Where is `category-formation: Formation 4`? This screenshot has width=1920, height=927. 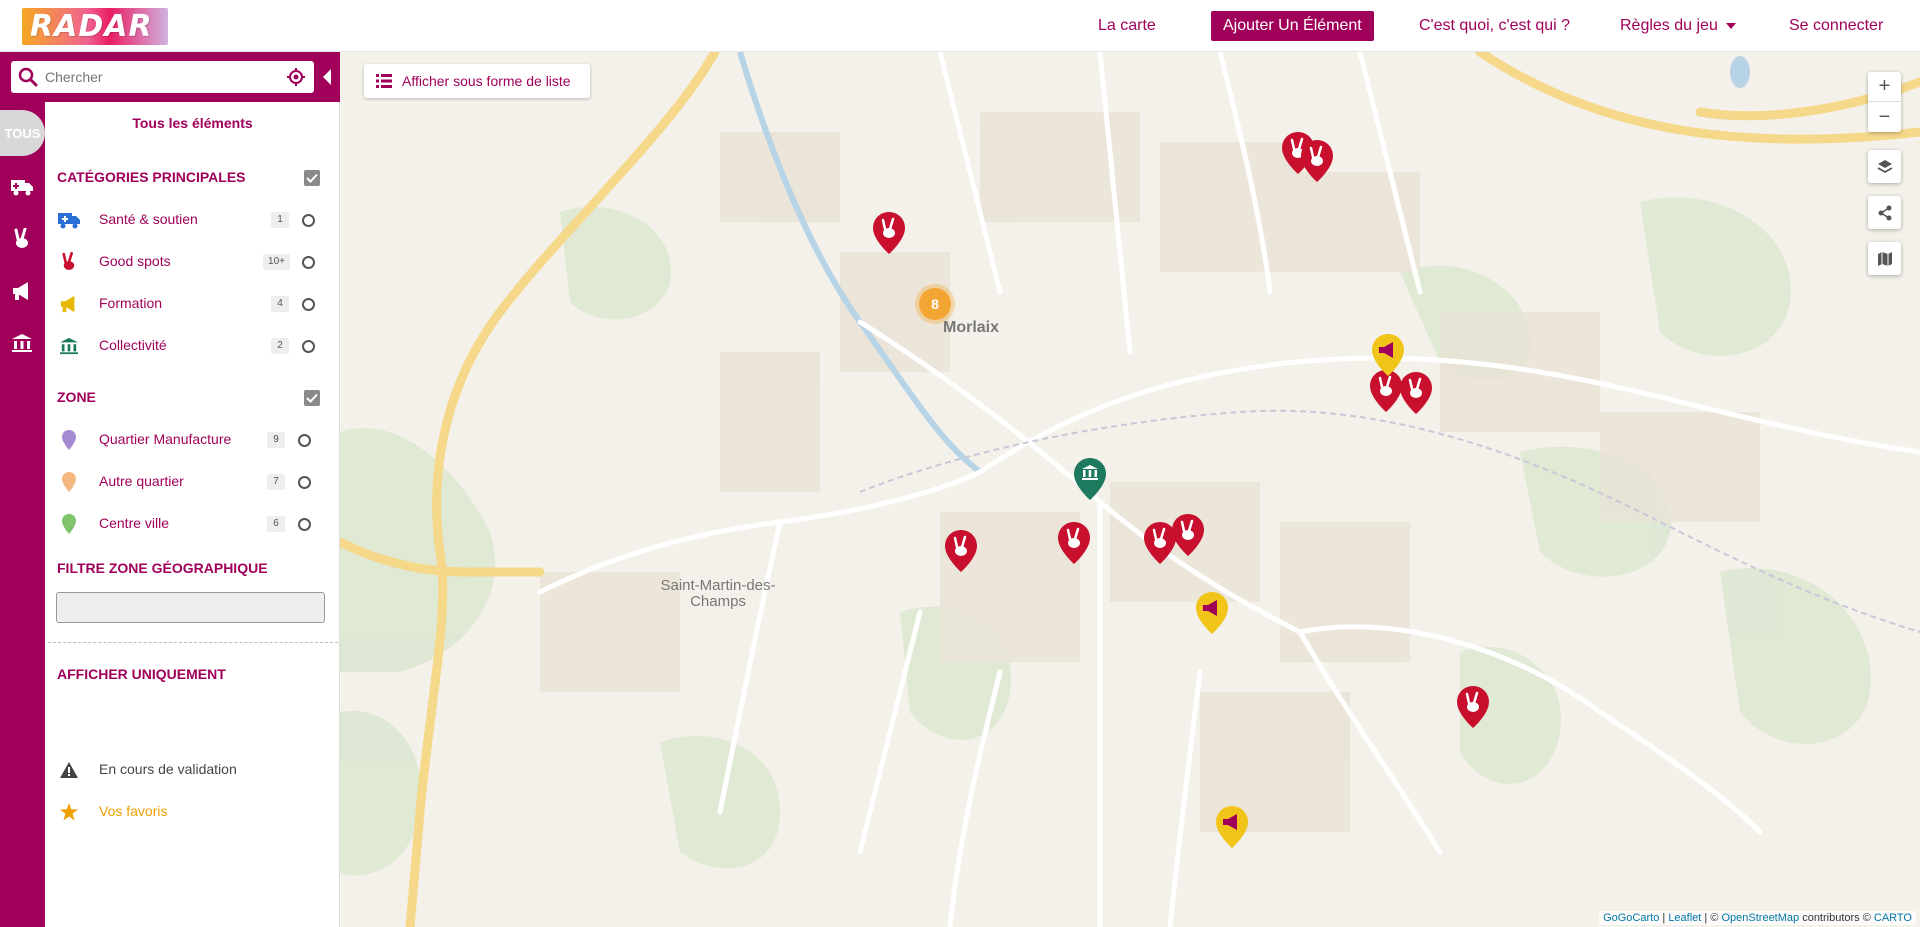 category-formation: Formation 4 is located at coordinates (194, 304).